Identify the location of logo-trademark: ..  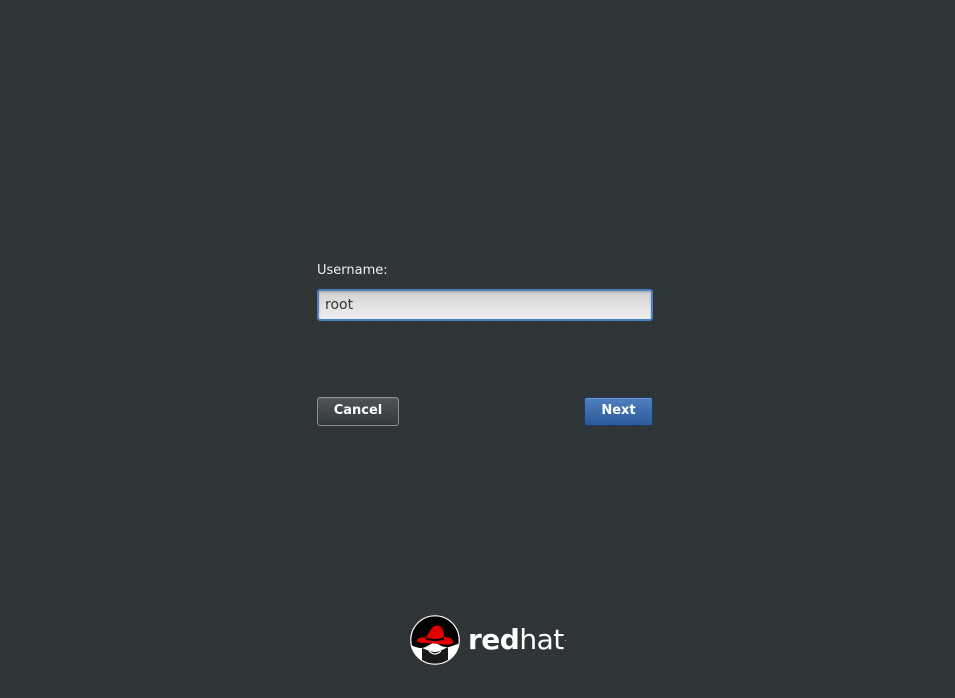
(565, 639).